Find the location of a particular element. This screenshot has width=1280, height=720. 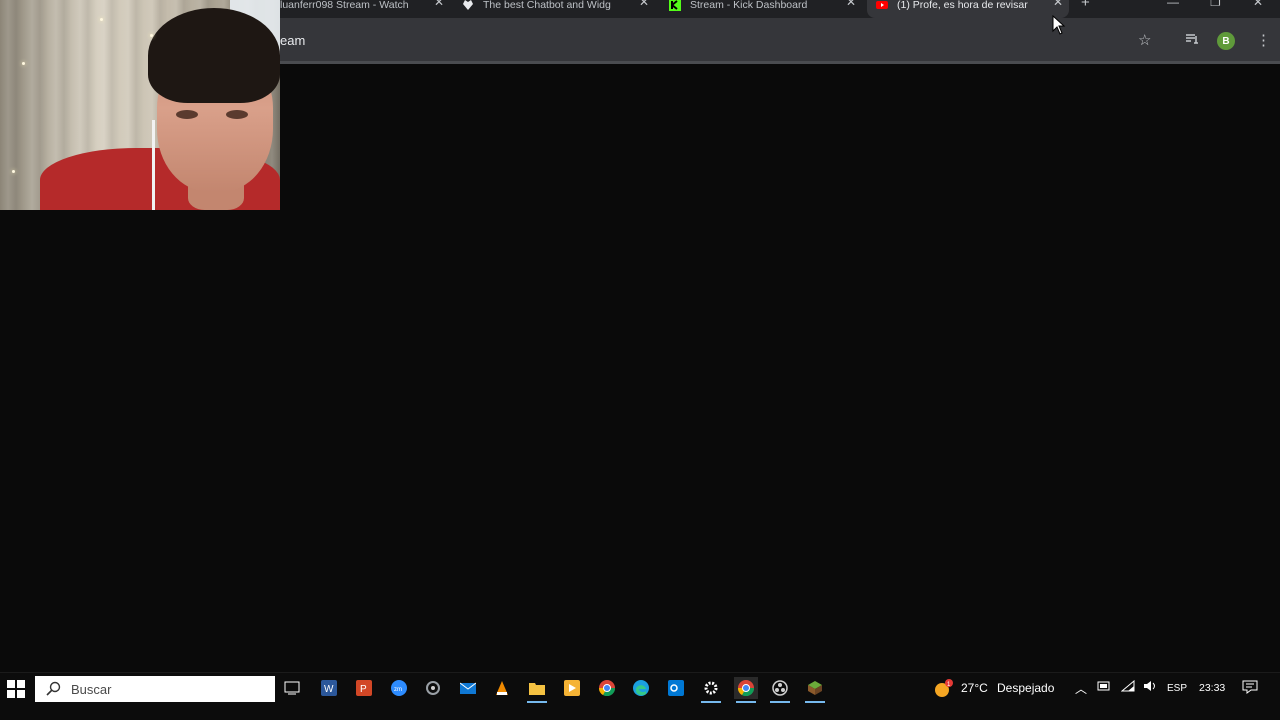

language-indicator: ESP is located at coordinates (1177, 688).